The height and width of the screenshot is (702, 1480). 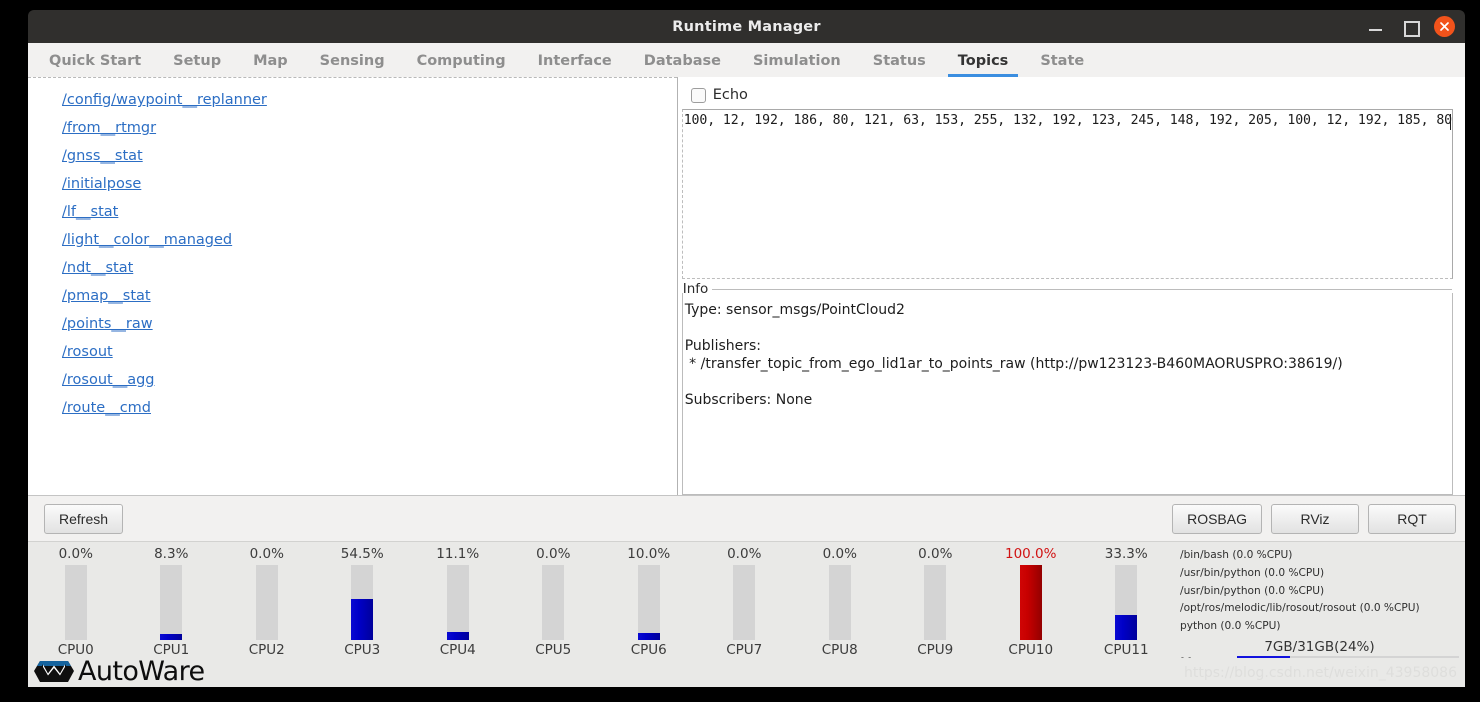 What do you see at coordinates (91, 296) in the screenshot?
I see `topic-item: /pmap__stat` at bounding box center [91, 296].